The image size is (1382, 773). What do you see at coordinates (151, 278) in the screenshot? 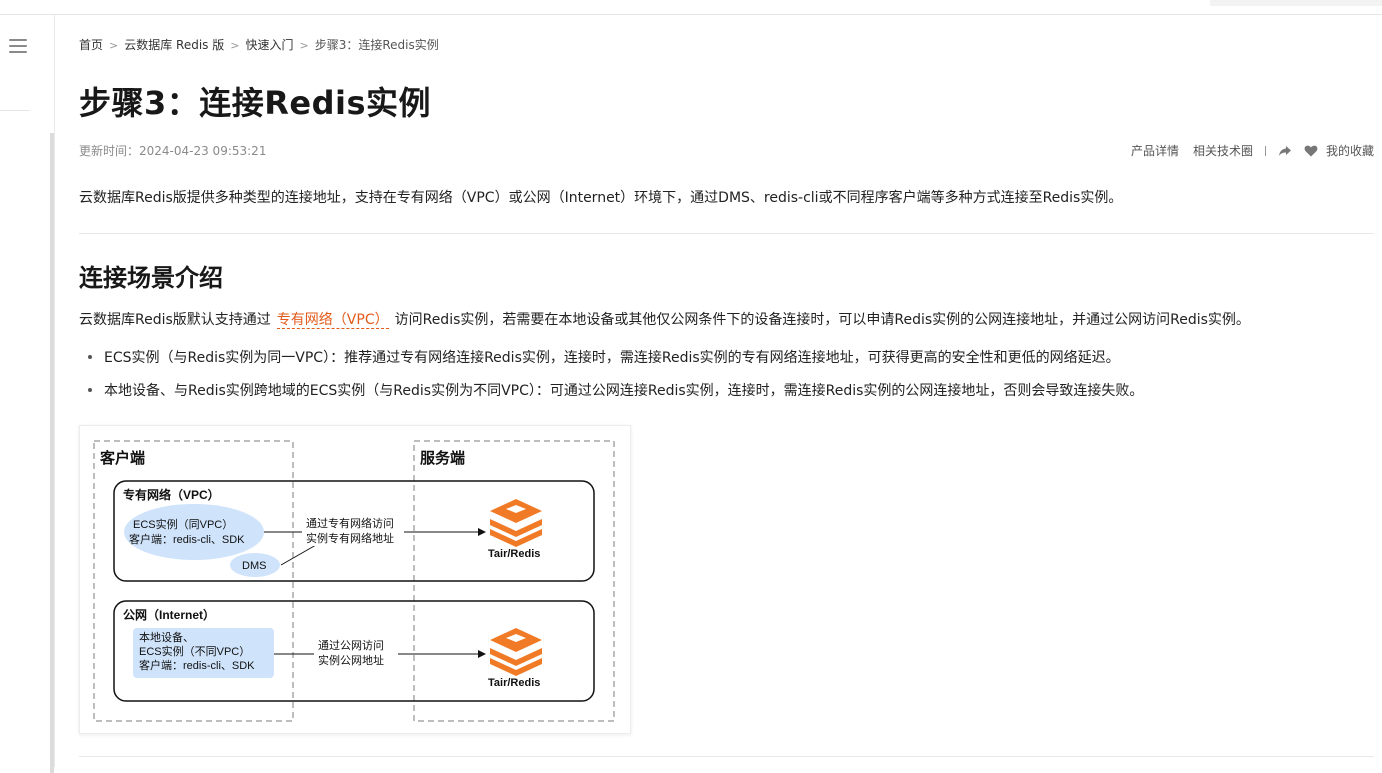
I see `section-heading: 连接场景介绍` at bounding box center [151, 278].